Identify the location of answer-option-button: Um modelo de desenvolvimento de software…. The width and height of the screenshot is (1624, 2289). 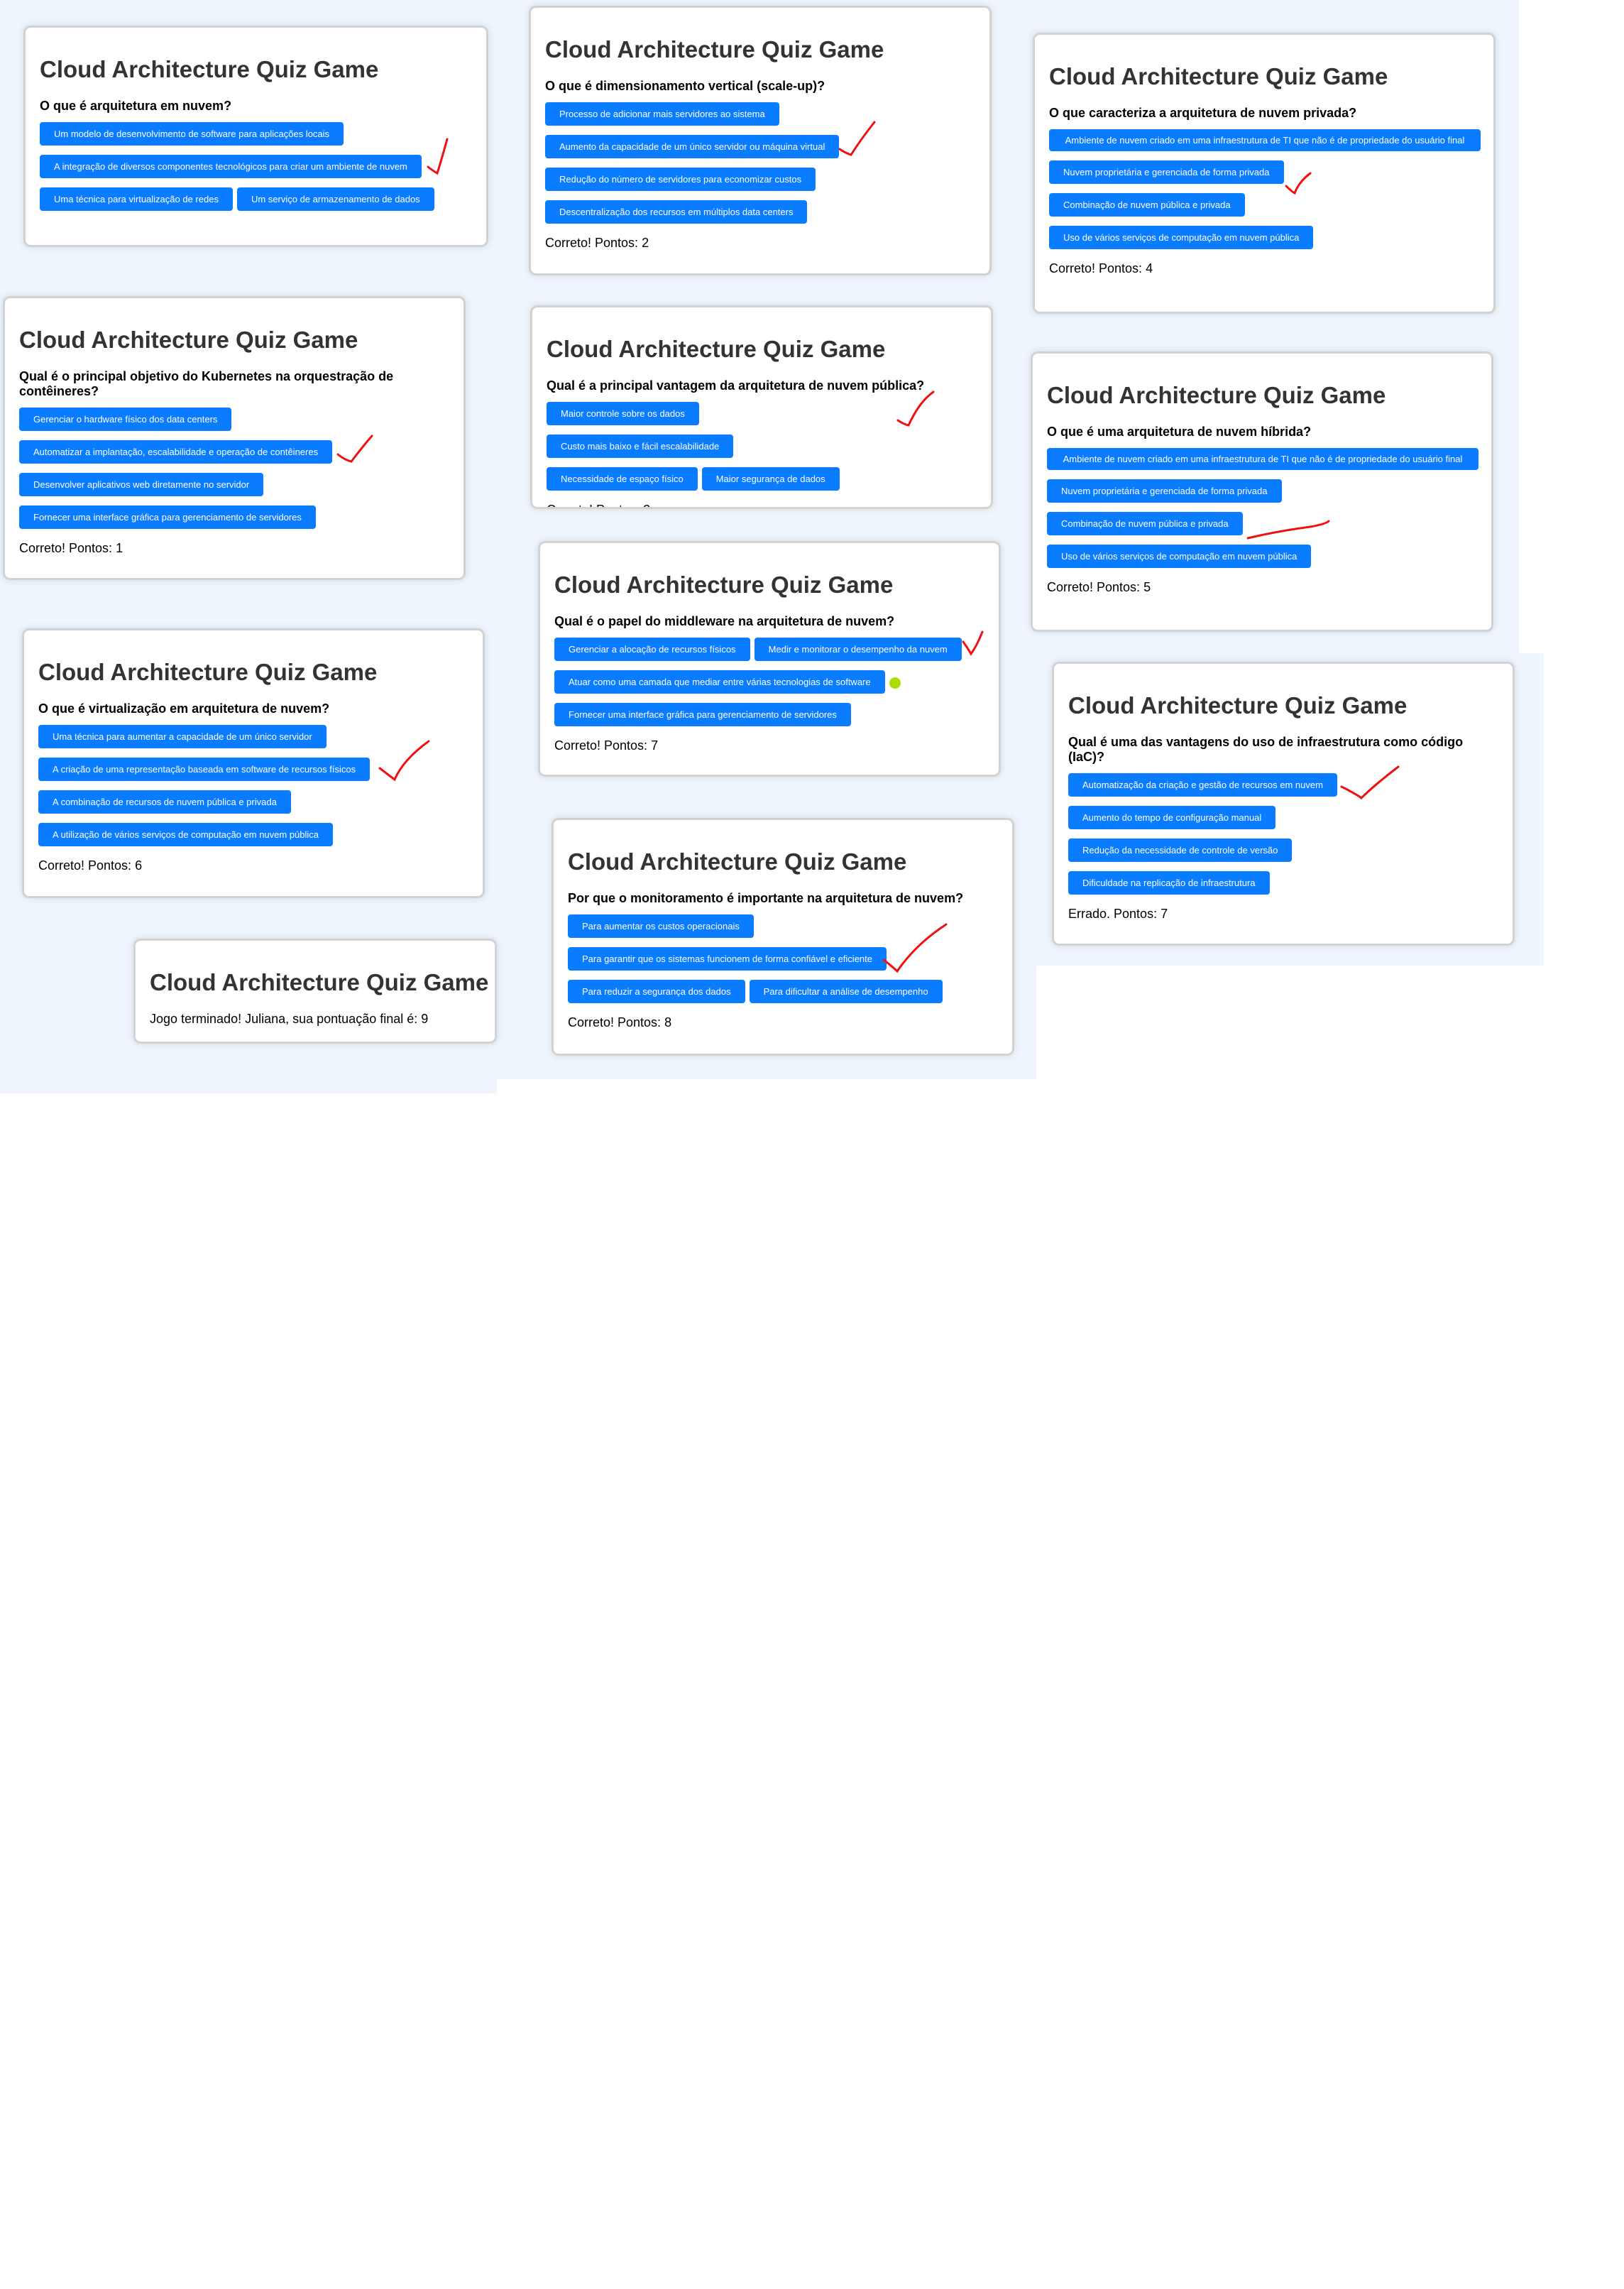
(192, 134).